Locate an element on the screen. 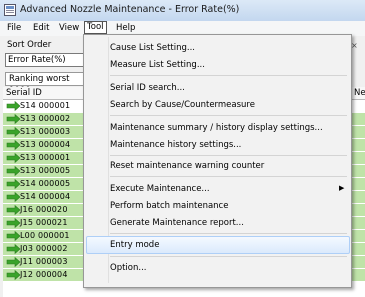  ranking-select: Ranking worst 1000 is located at coordinates (48, 84).